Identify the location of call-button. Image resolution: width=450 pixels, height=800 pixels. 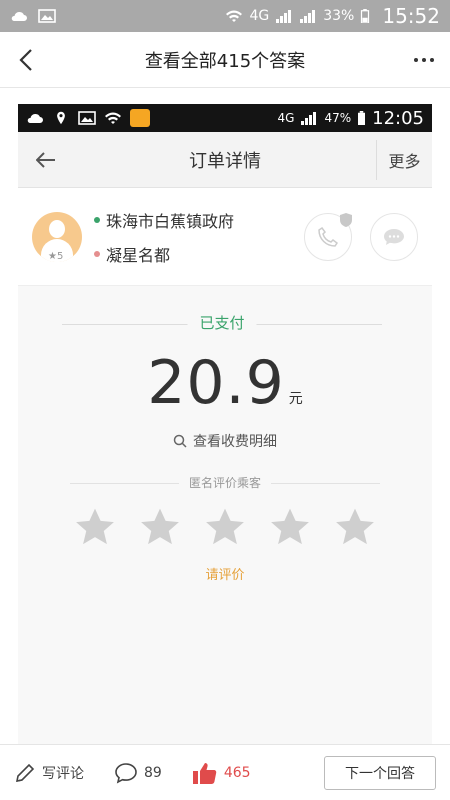
(328, 236).